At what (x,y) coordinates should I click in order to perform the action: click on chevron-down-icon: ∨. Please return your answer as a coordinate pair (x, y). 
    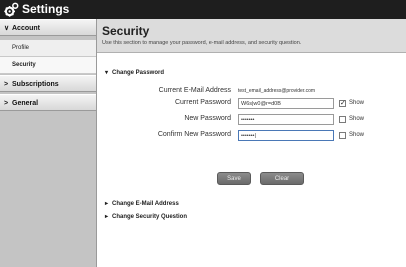
    Looking at the image, I should click on (7, 28).